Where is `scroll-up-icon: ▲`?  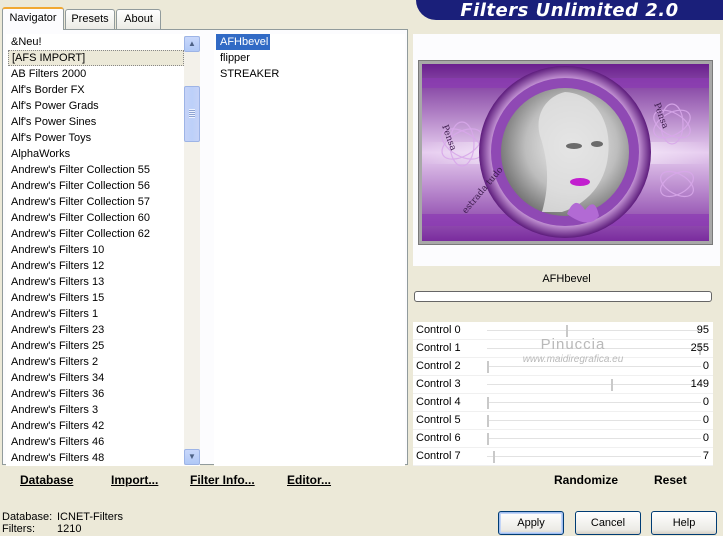
scroll-up-icon: ▲ is located at coordinates (192, 44).